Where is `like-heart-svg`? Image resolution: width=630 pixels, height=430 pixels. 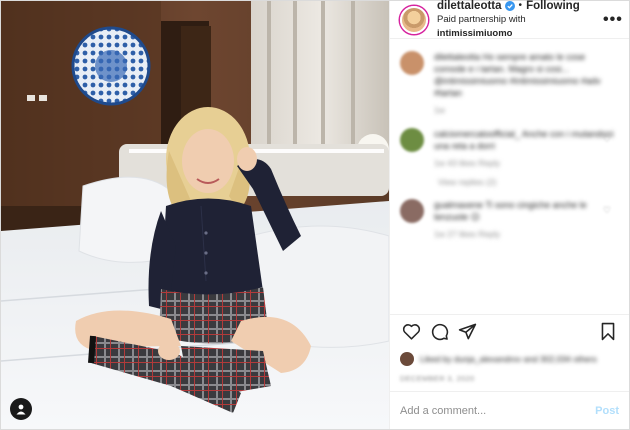
like-heart-svg is located at coordinates (411, 332).